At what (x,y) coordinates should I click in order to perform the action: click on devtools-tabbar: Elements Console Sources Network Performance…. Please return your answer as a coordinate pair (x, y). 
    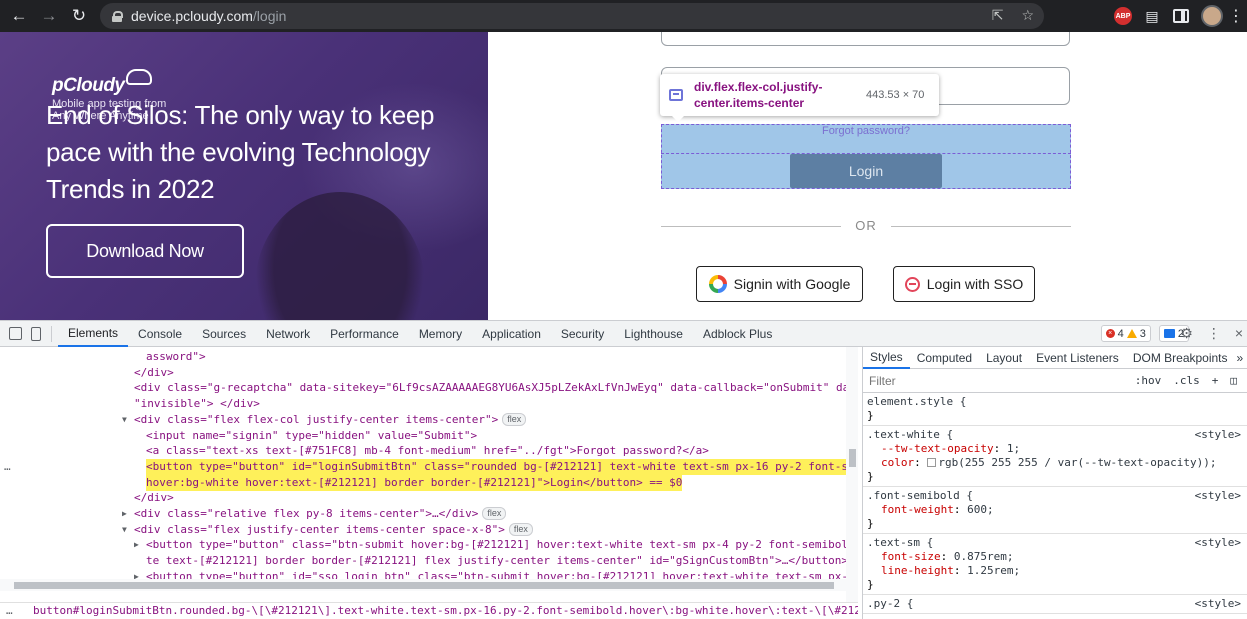
    Looking at the image, I should click on (623, 334).